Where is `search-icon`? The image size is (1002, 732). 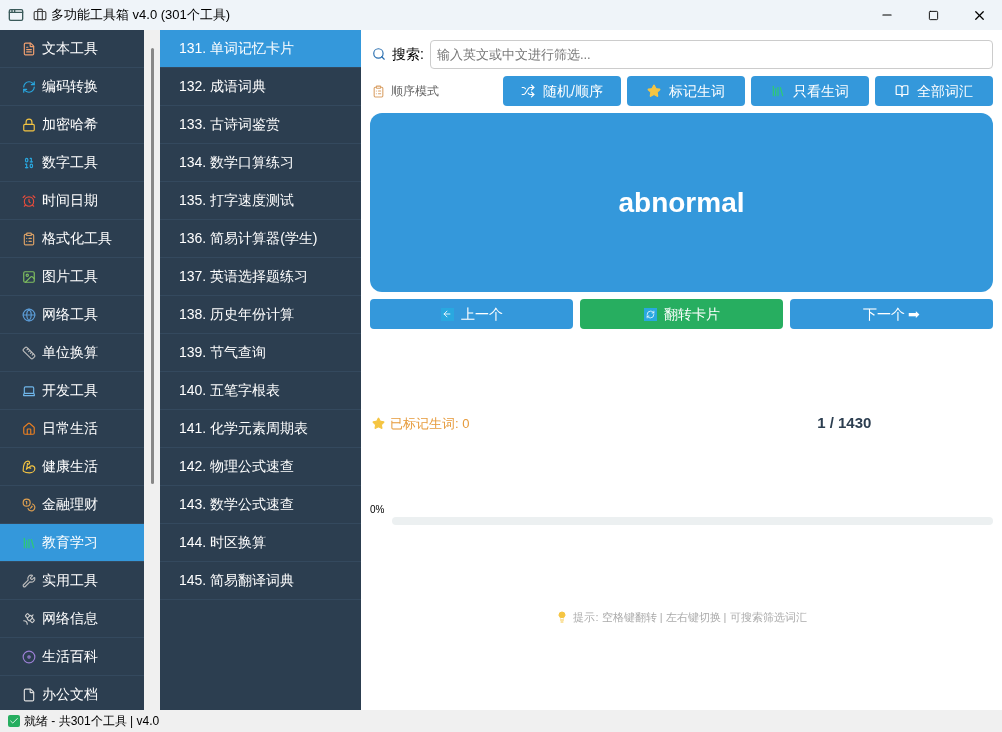 search-icon is located at coordinates (379, 54).